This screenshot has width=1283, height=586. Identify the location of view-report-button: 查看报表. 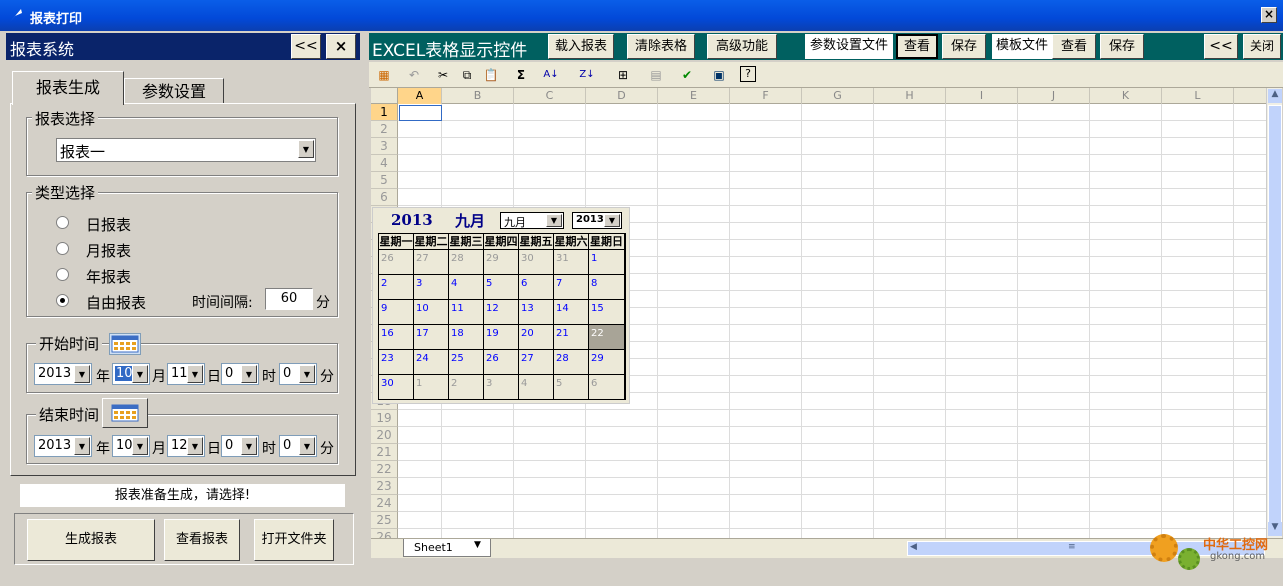
(202, 540).